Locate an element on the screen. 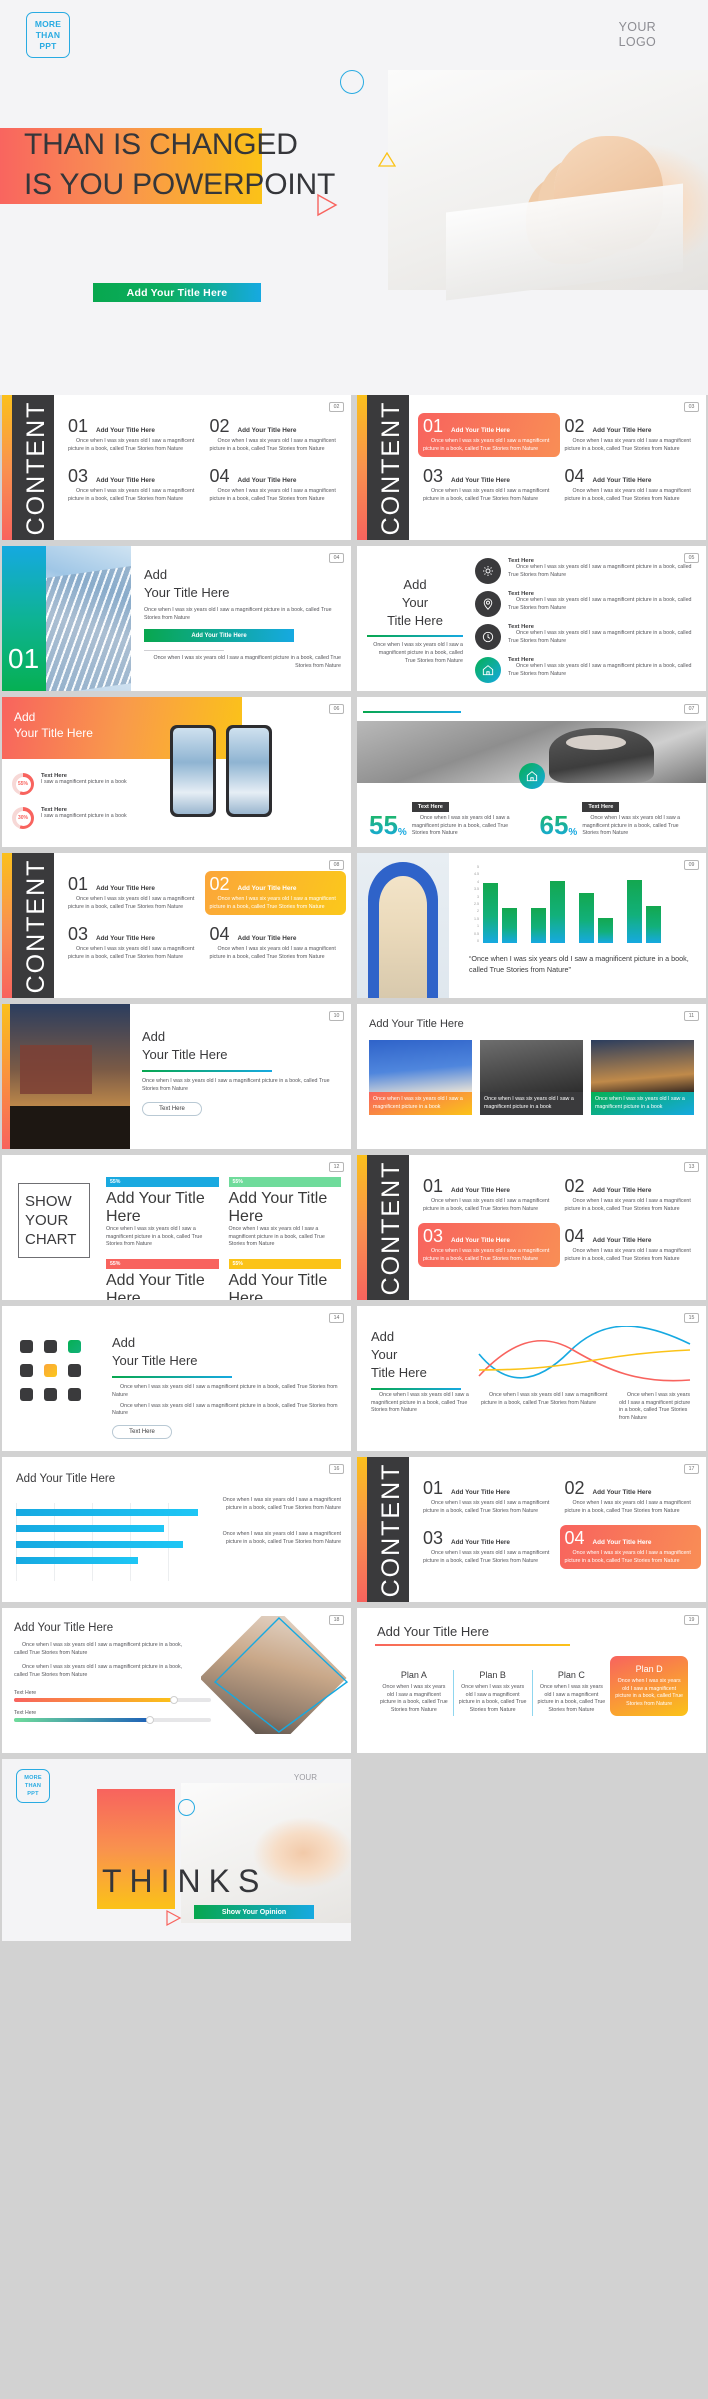  item-number: 02 is located at coordinates (574, 426).